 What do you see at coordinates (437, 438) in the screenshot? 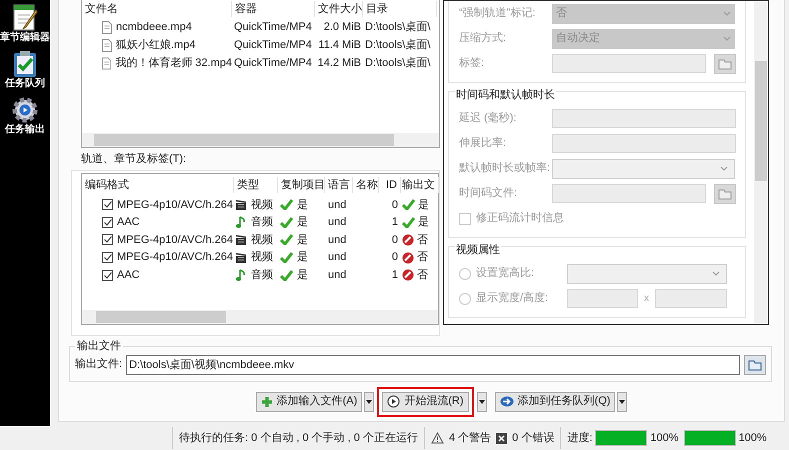
I see `warning-icon` at bounding box center [437, 438].